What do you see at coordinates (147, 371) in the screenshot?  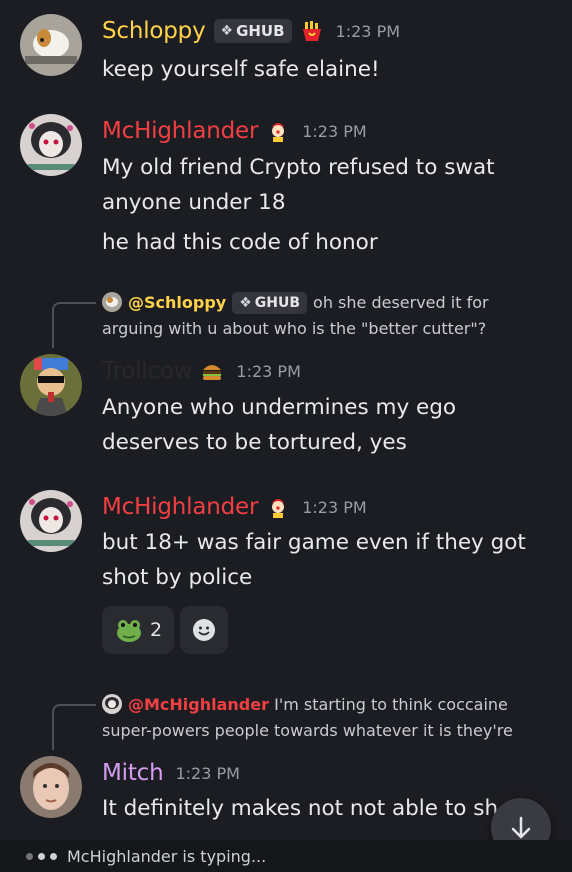 I see `username: Trollcow` at bounding box center [147, 371].